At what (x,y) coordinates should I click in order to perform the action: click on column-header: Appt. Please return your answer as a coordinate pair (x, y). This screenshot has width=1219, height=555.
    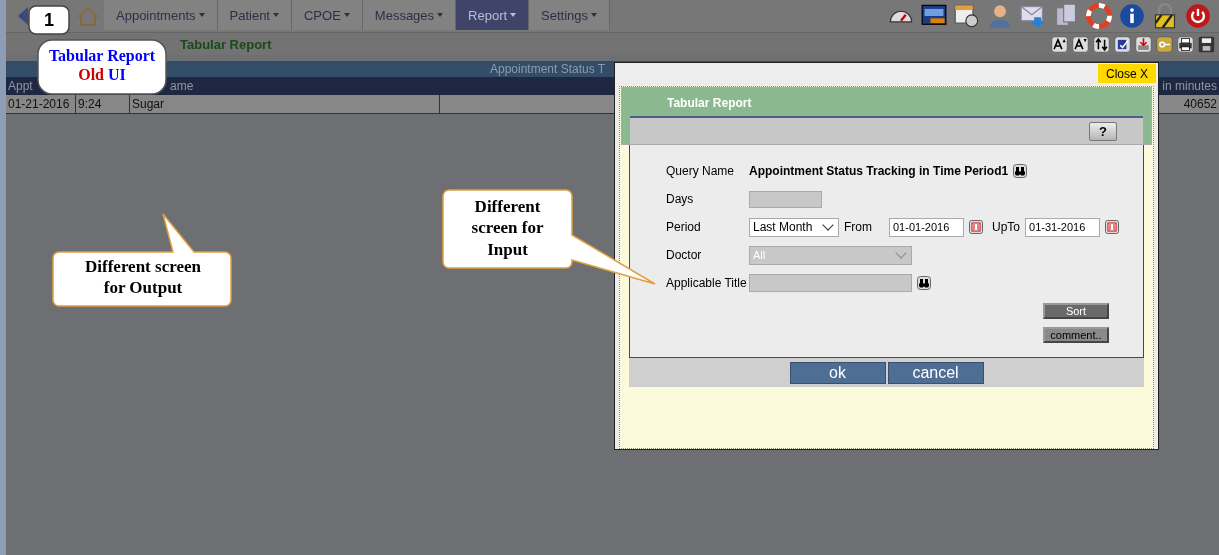
    Looking at the image, I should click on (20, 86).